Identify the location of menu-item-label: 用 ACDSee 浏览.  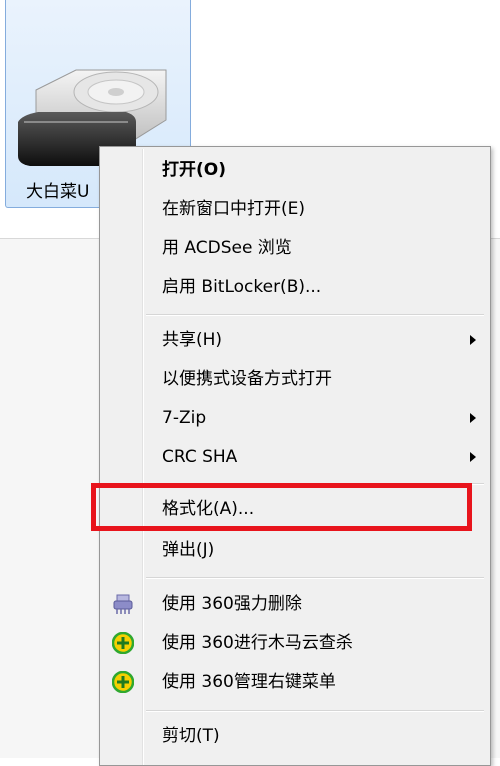
(227, 248).